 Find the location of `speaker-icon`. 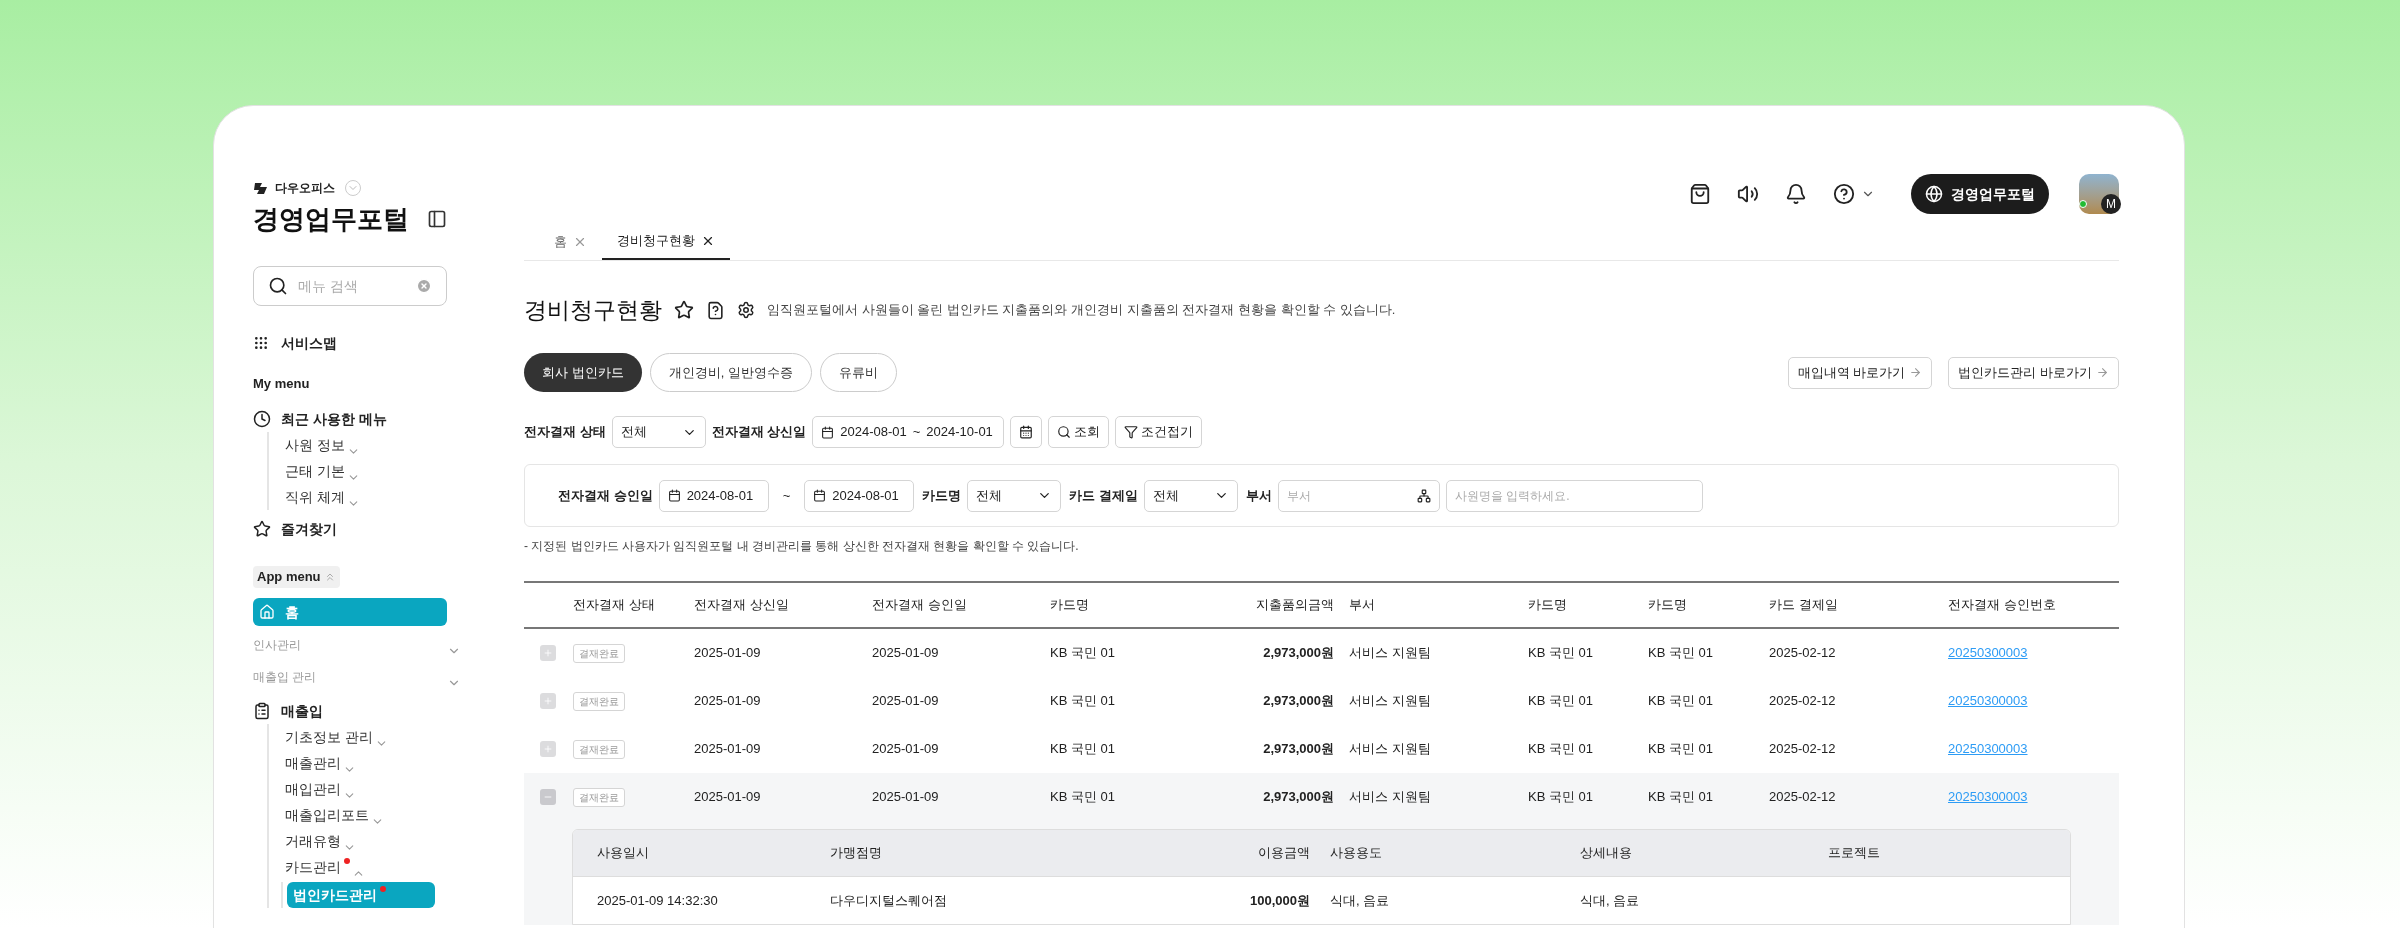

speaker-icon is located at coordinates (1748, 194).